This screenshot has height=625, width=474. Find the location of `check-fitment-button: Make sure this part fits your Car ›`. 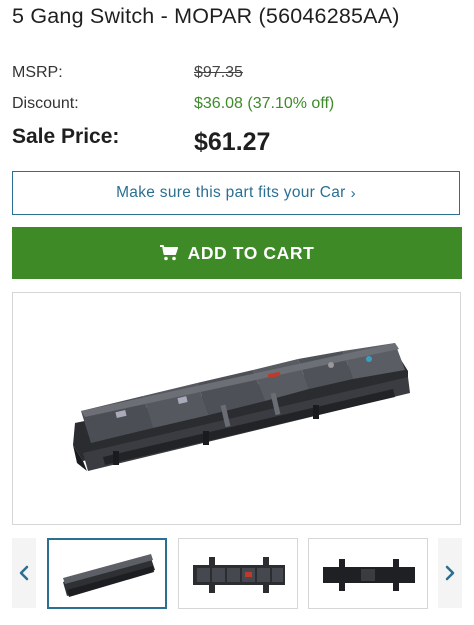

check-fitment-button: Make sure this part fits your Car › is located at coordinates (236, 193).